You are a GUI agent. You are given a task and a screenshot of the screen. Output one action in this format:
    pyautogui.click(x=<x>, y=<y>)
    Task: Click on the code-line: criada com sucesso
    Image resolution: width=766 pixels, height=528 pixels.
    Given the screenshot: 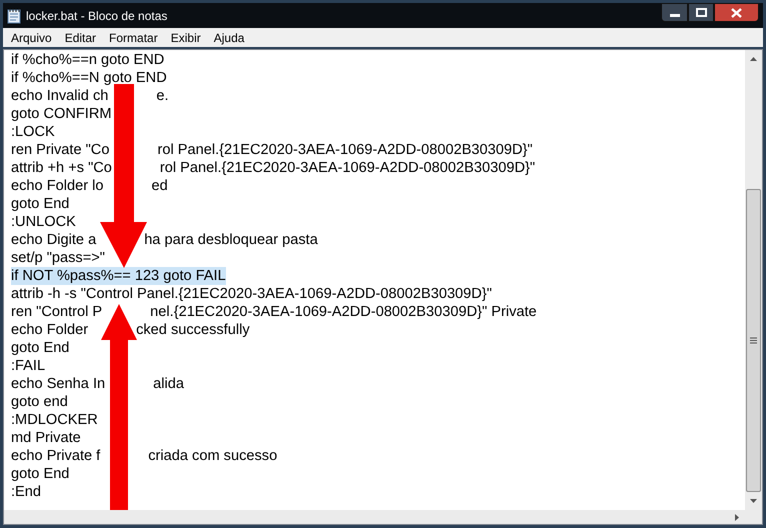 What is the action you would take?
    pyautogui.click(x=213, y=456)
    